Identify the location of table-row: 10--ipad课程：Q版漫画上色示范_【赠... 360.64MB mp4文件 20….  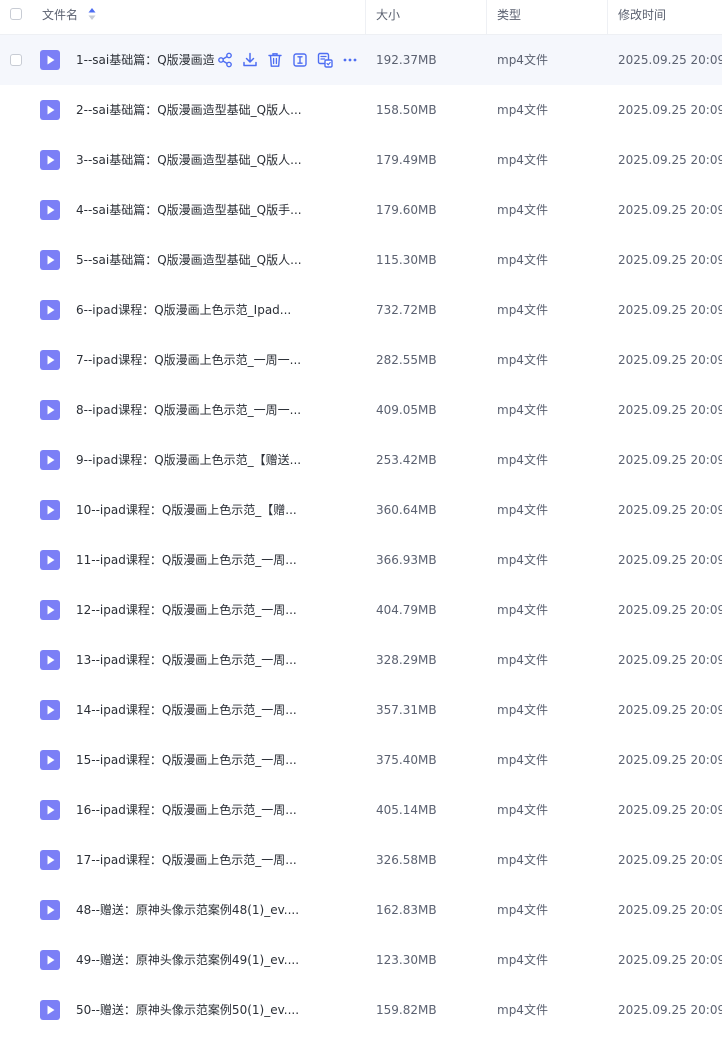
(361, 510).